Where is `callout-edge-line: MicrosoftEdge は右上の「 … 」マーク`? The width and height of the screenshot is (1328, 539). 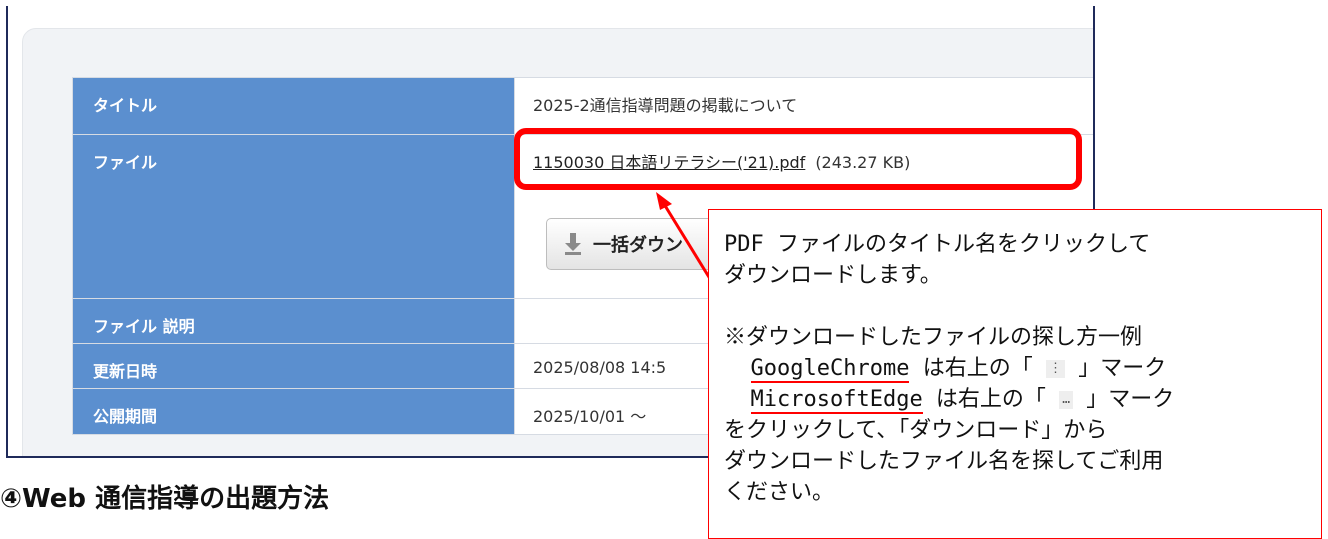 callout-edge-line: MicrosoftEdge は右上の「 … 」マーク is located at coordinates (1022, 399).